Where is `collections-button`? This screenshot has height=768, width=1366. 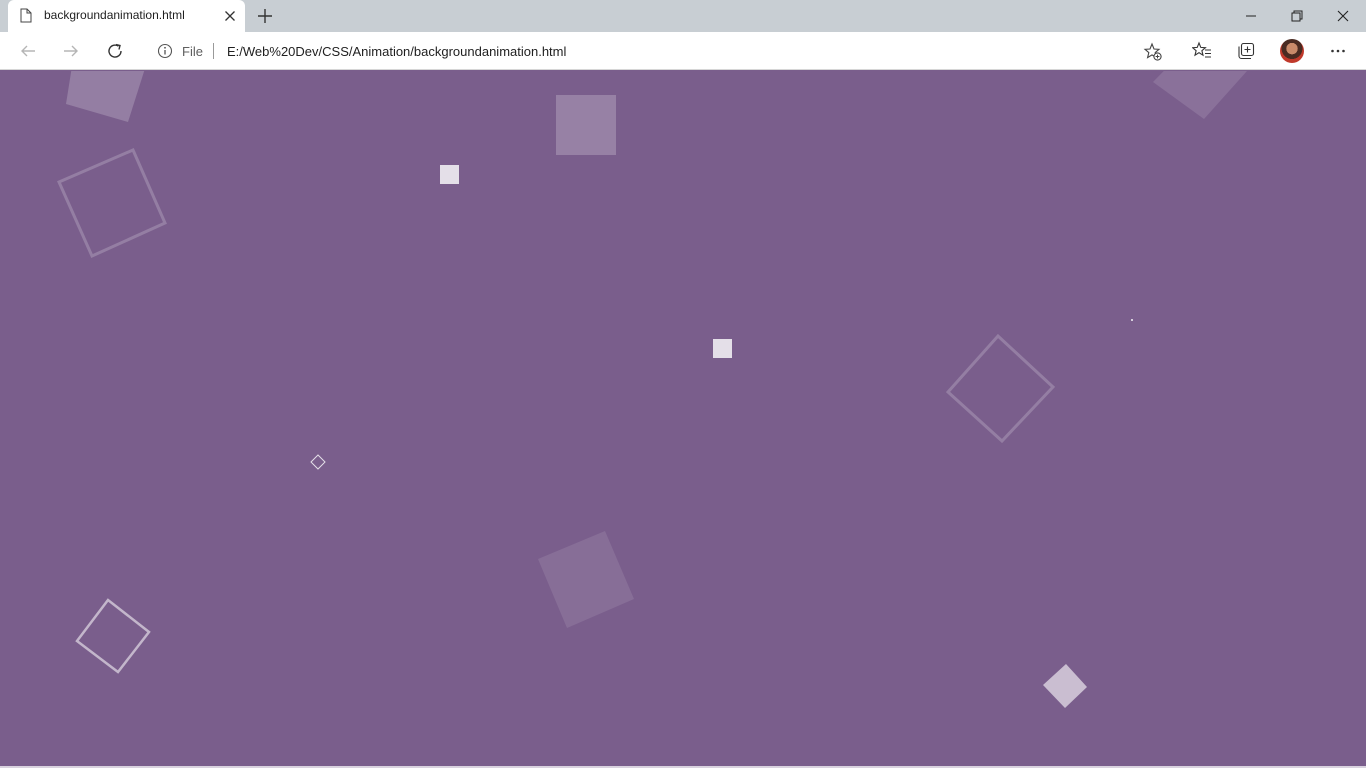 collections-button is located at coordinates (1246, 51).